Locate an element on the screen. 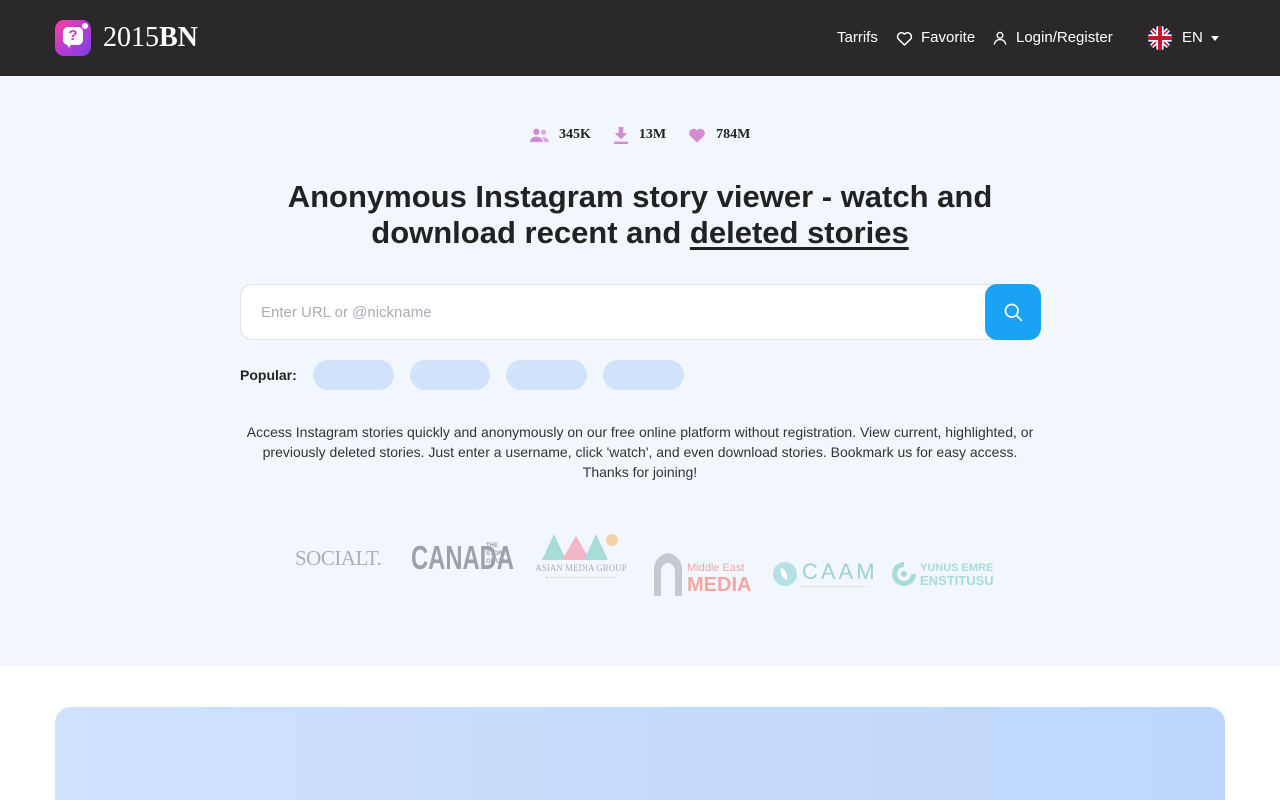 The image size is (1280, 800). stat-downloads: 13M is located at coordinates (639, 135).